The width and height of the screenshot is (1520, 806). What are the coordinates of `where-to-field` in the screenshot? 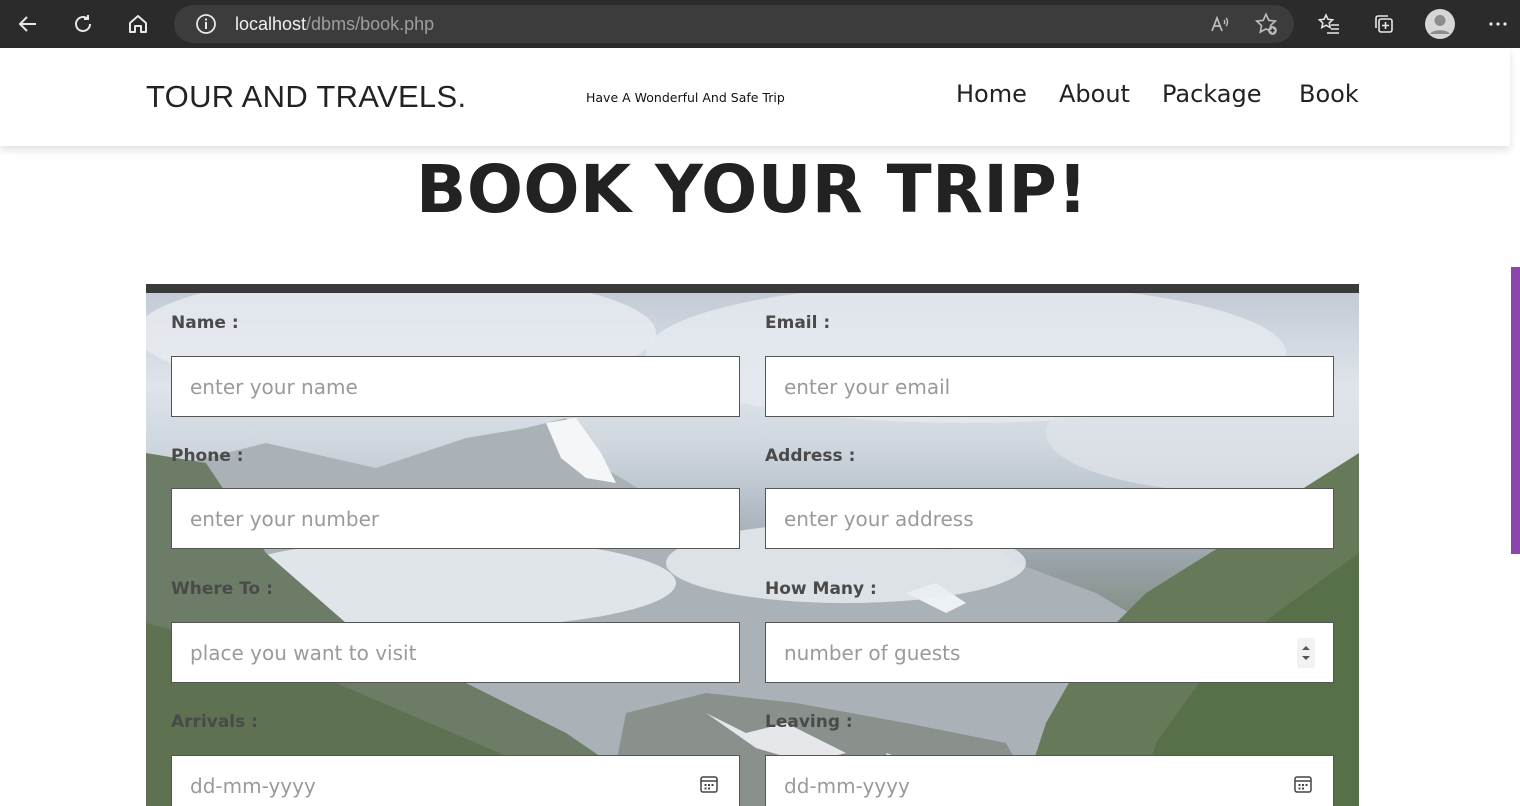 It's located at (455, 652).